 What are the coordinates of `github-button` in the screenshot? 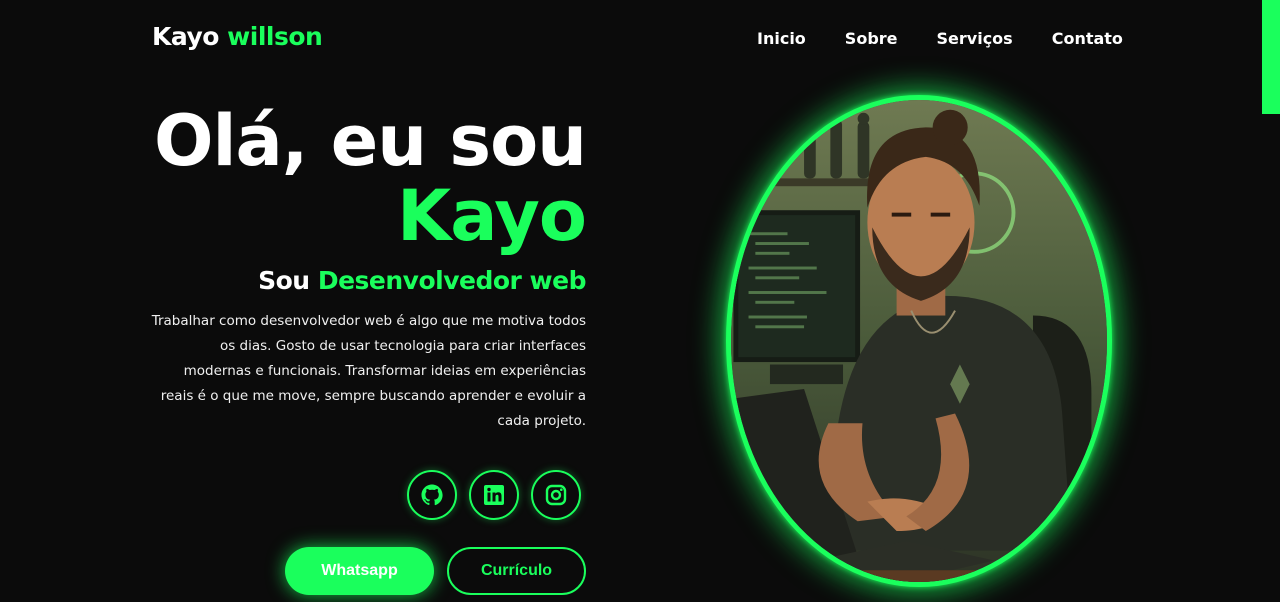 It's located at (432, 495).